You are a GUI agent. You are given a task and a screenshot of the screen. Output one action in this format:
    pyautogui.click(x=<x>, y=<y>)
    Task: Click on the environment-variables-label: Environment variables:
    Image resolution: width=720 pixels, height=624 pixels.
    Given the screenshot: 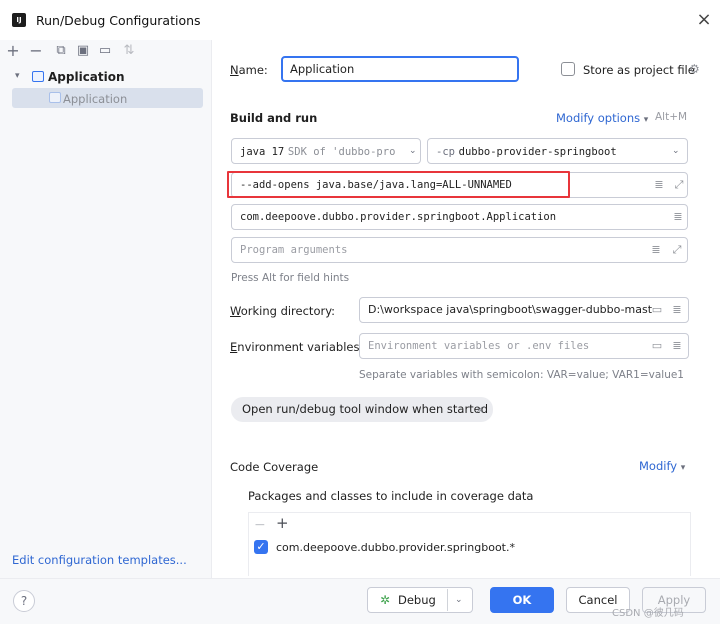 What is the action you would take?
    pyautogui.click(x=297, y=347)
    